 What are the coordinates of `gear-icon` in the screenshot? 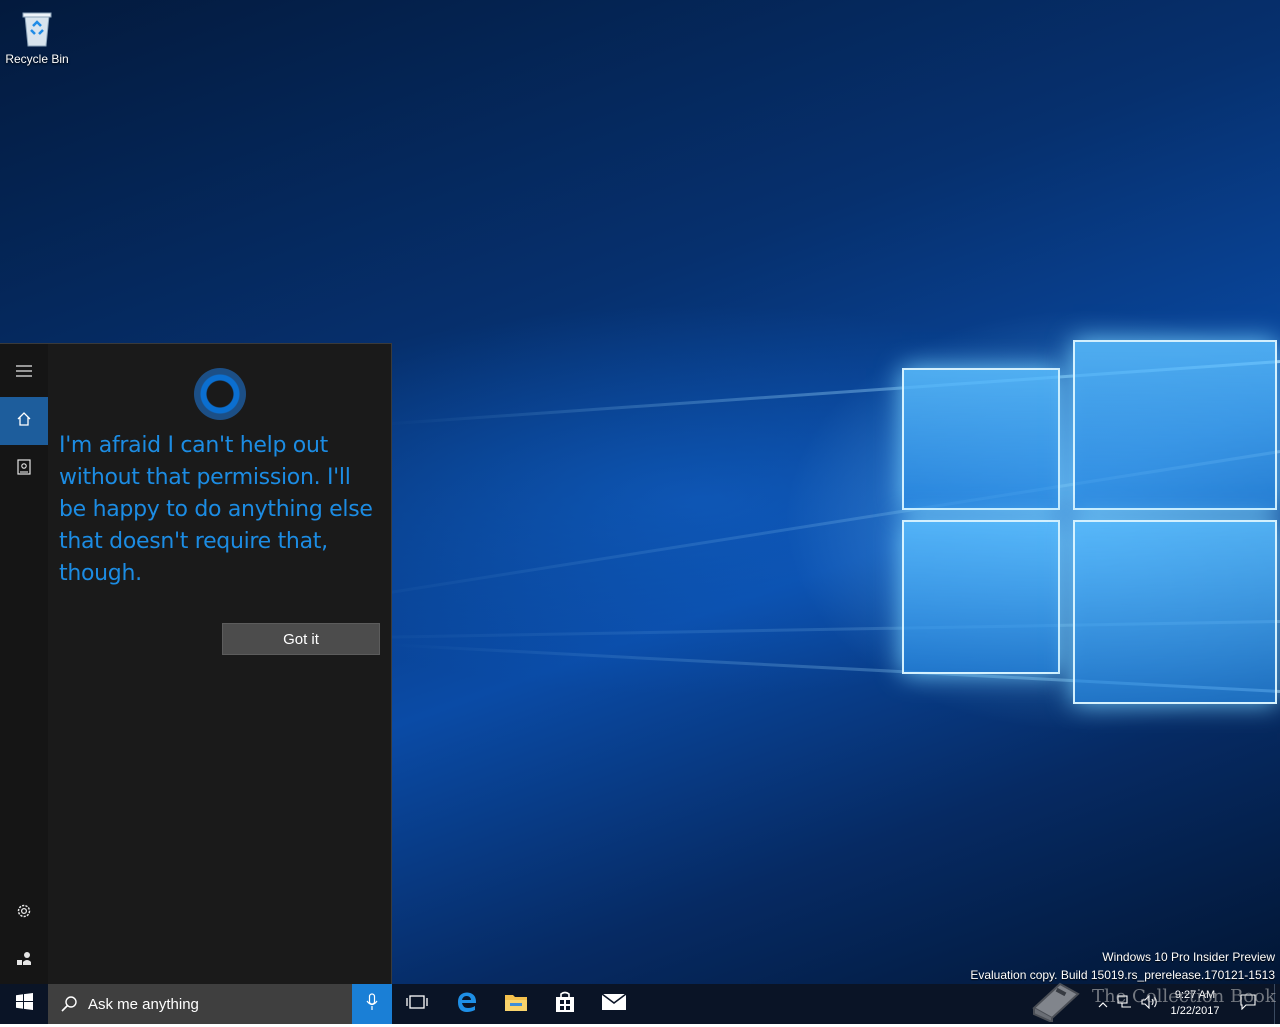 It's located at (24, 913).